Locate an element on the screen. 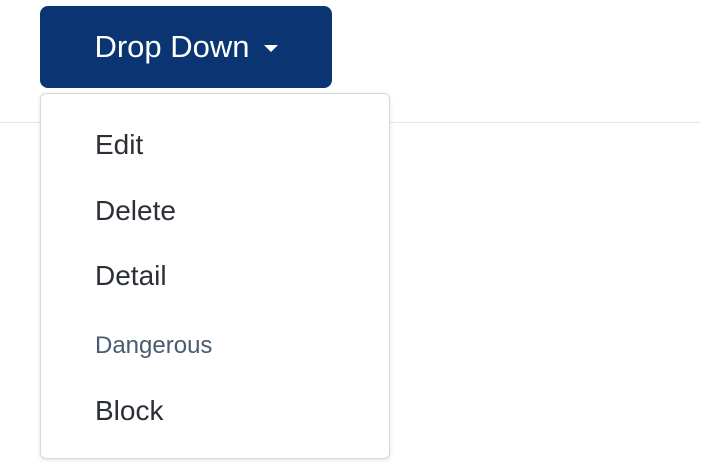 The width and height of the screenshot is (701, 462). dropdown-toggle-label: Drop Down is located at coordinates (172, 46).